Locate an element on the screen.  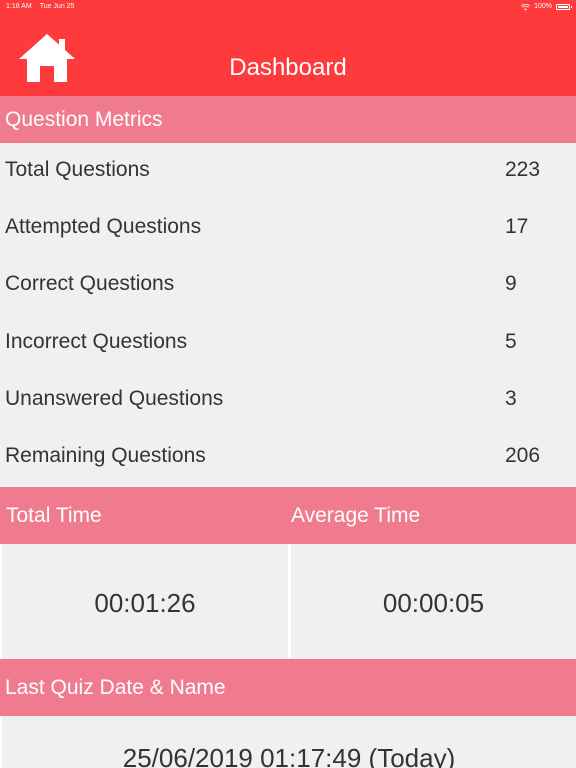
metric-row-total: Total Questions 223 is located at coordinates (288, 170).